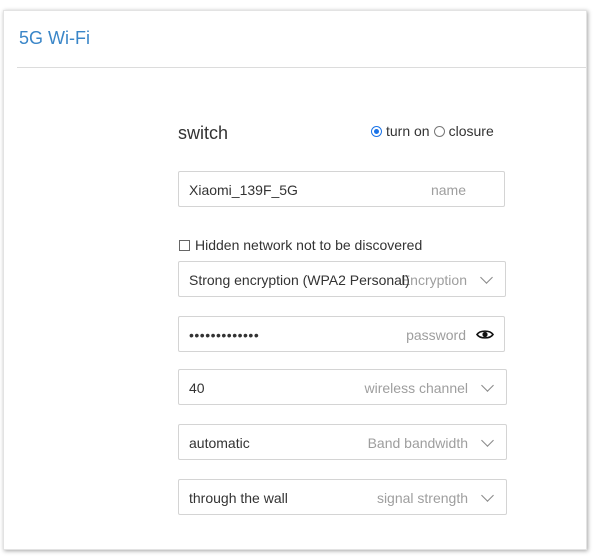 This screenshot has width=593, height=557. Describe the element at coordinates (341, 334) in the screenshot. I see `password-field: ••••••••••••• password` at that location.